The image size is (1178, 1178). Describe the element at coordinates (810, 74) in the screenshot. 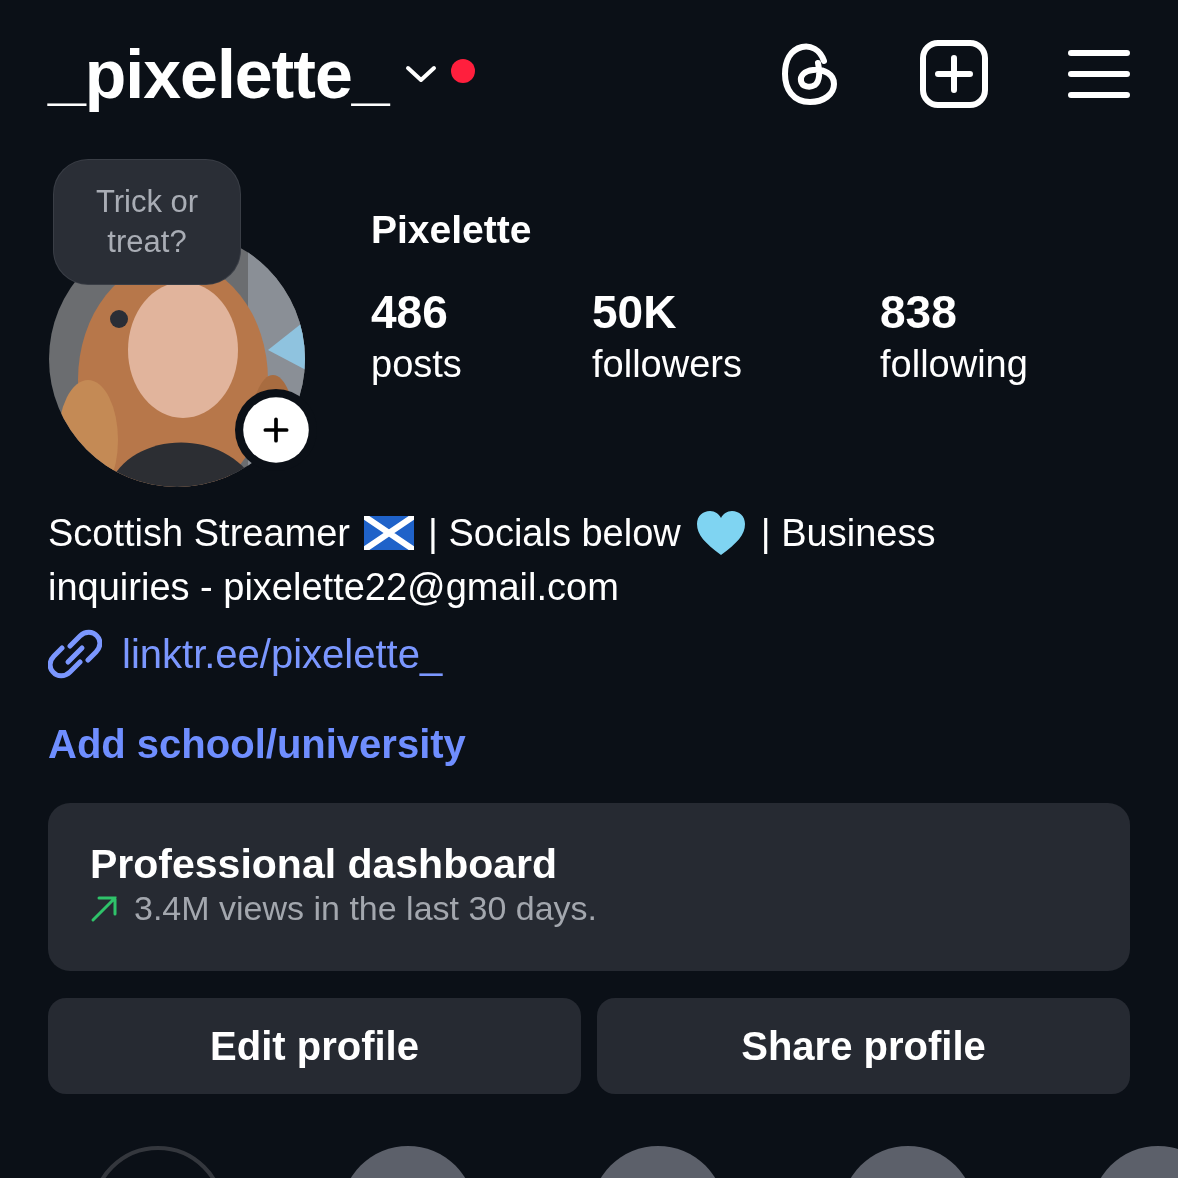

I see `threads-icon` at that location.